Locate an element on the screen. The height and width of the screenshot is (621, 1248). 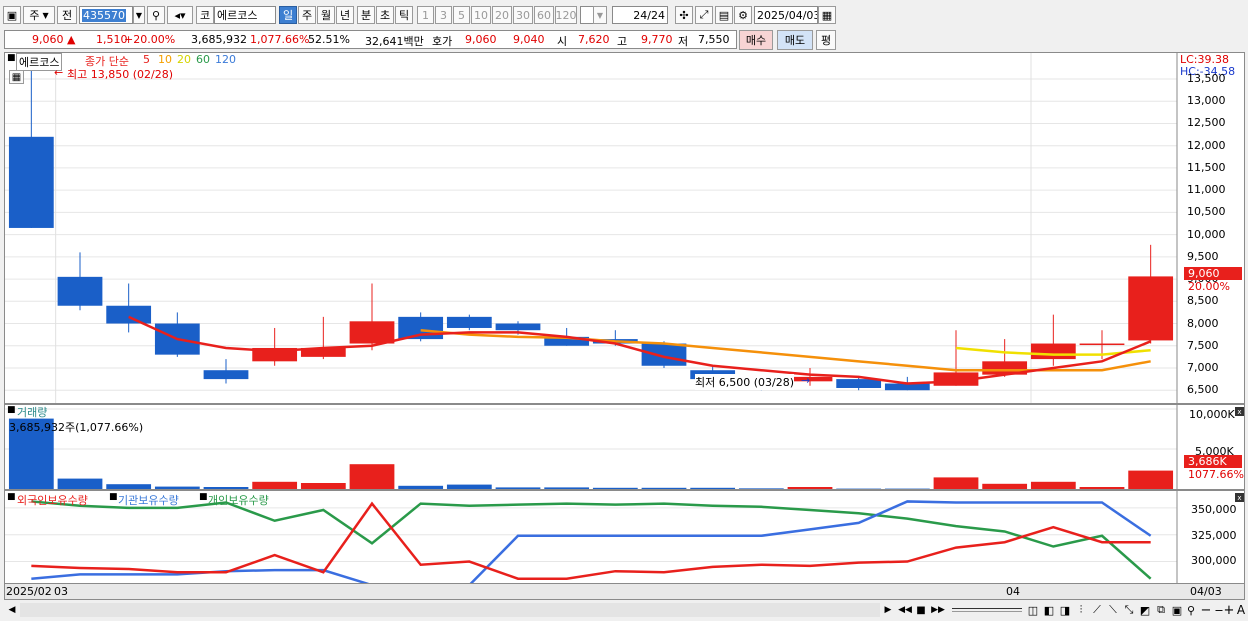
price-tick: 7,000 is located at coordinates (1203, 367).